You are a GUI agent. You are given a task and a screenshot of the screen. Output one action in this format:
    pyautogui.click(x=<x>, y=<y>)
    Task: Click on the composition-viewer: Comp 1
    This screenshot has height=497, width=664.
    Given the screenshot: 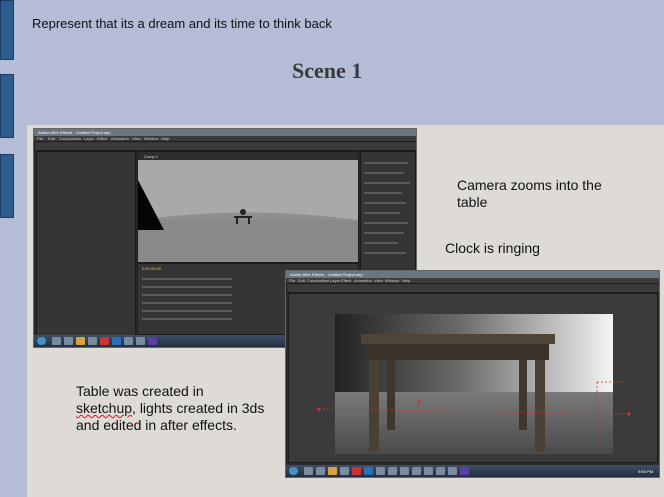 What is the action you would take?
    pyautogui.click(x=248, y=207)
    